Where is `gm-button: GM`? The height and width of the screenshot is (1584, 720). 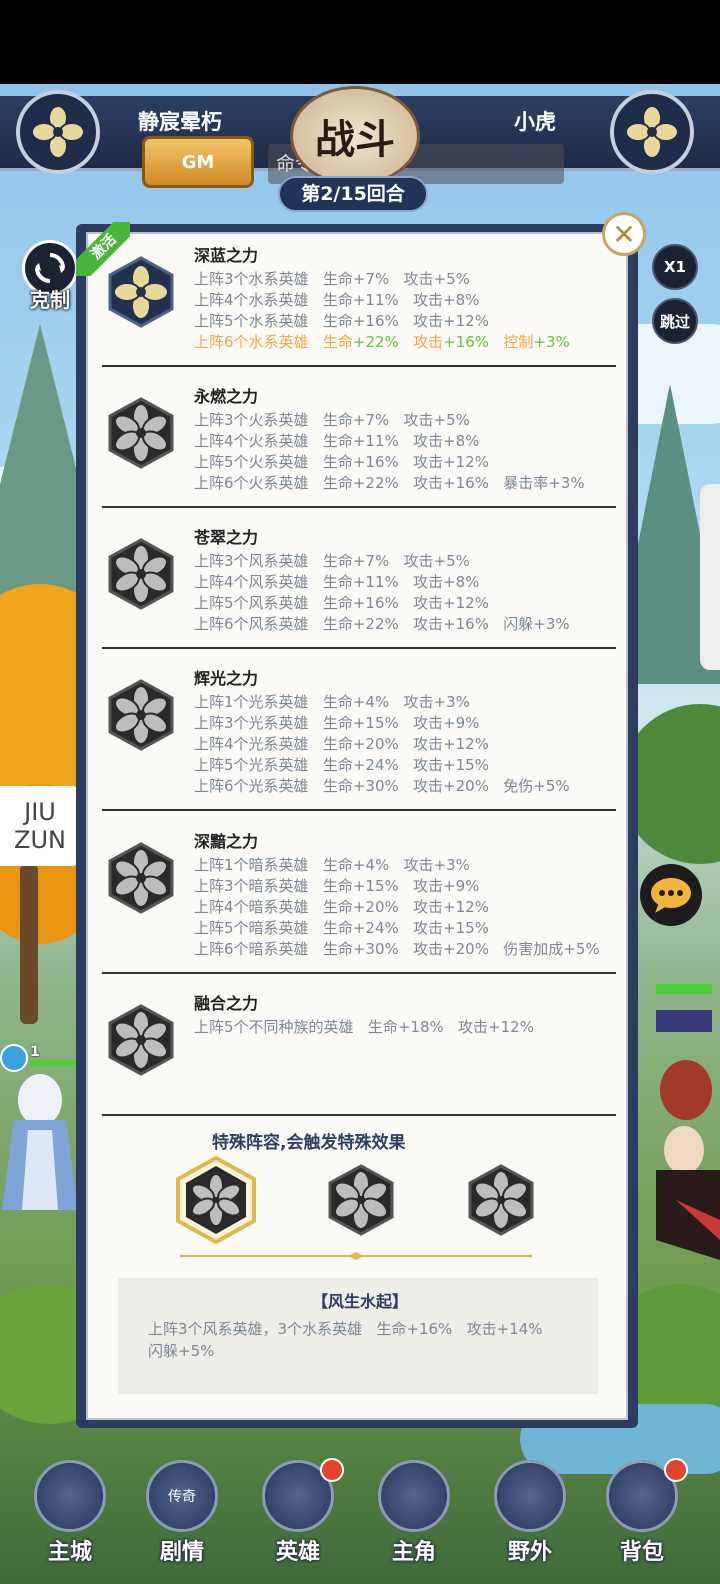 gm-button: GM is located at coordinates (198, 162).